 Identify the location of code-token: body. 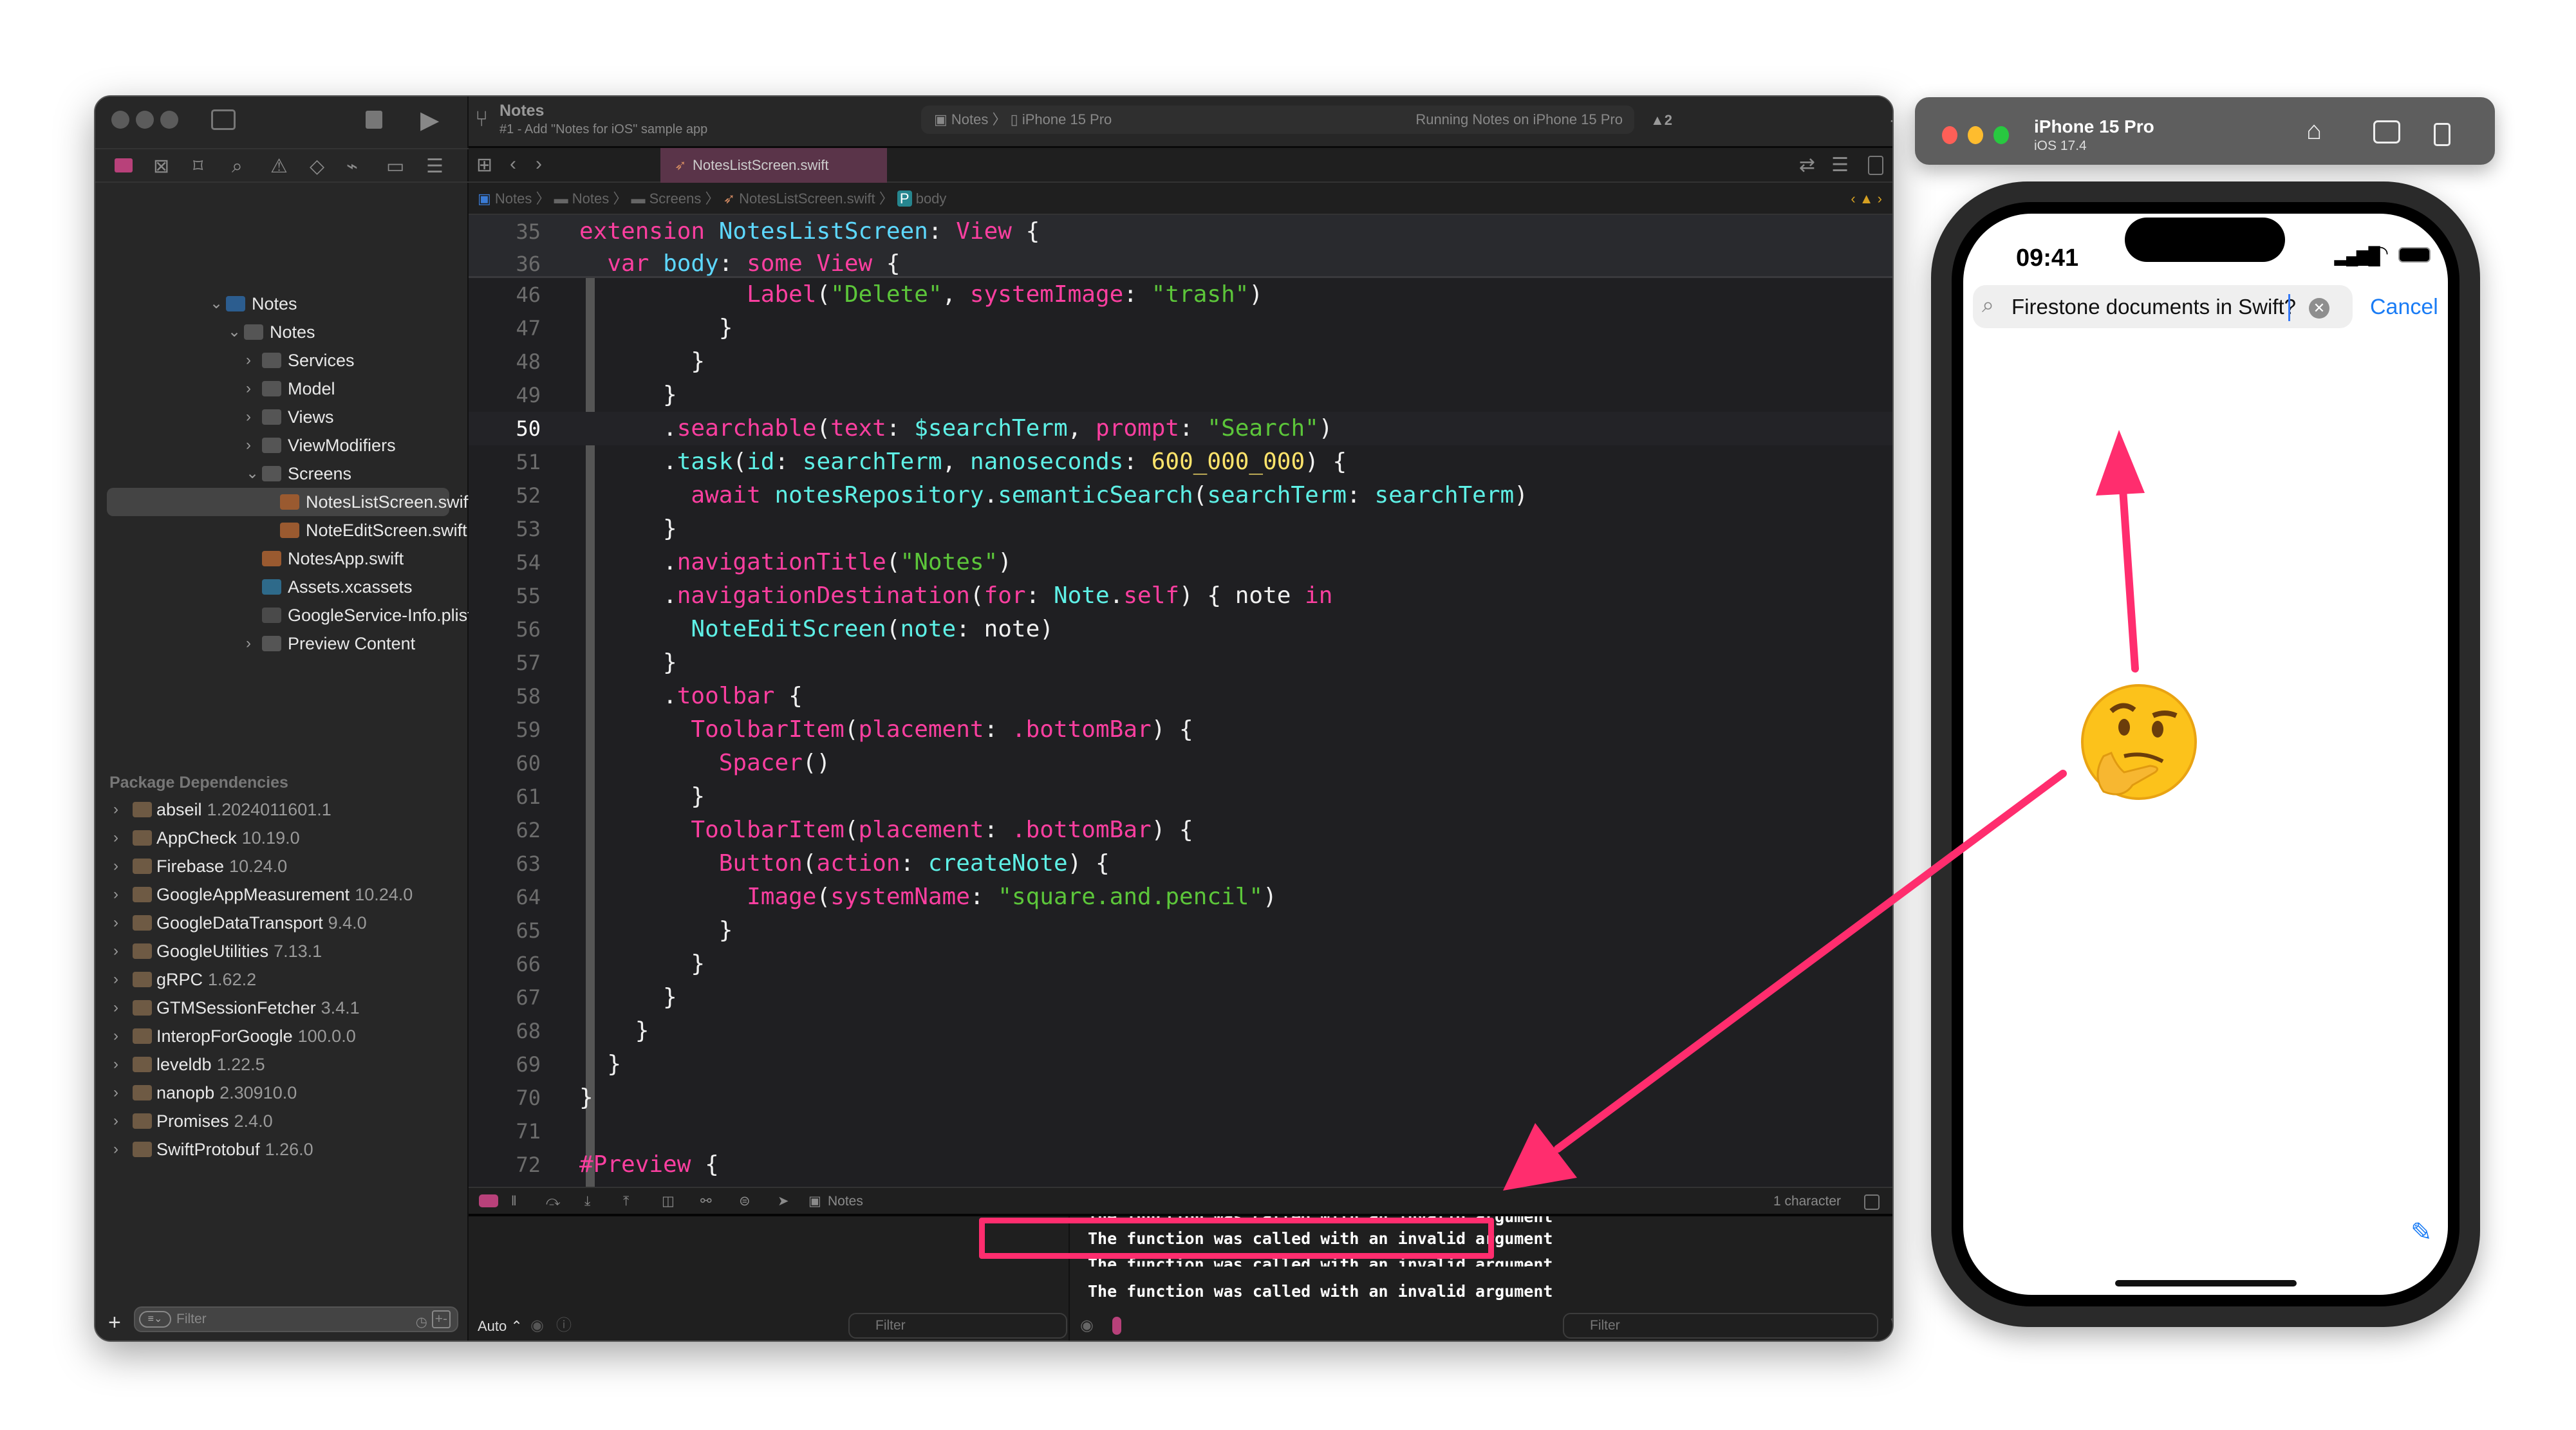
(691, 263).